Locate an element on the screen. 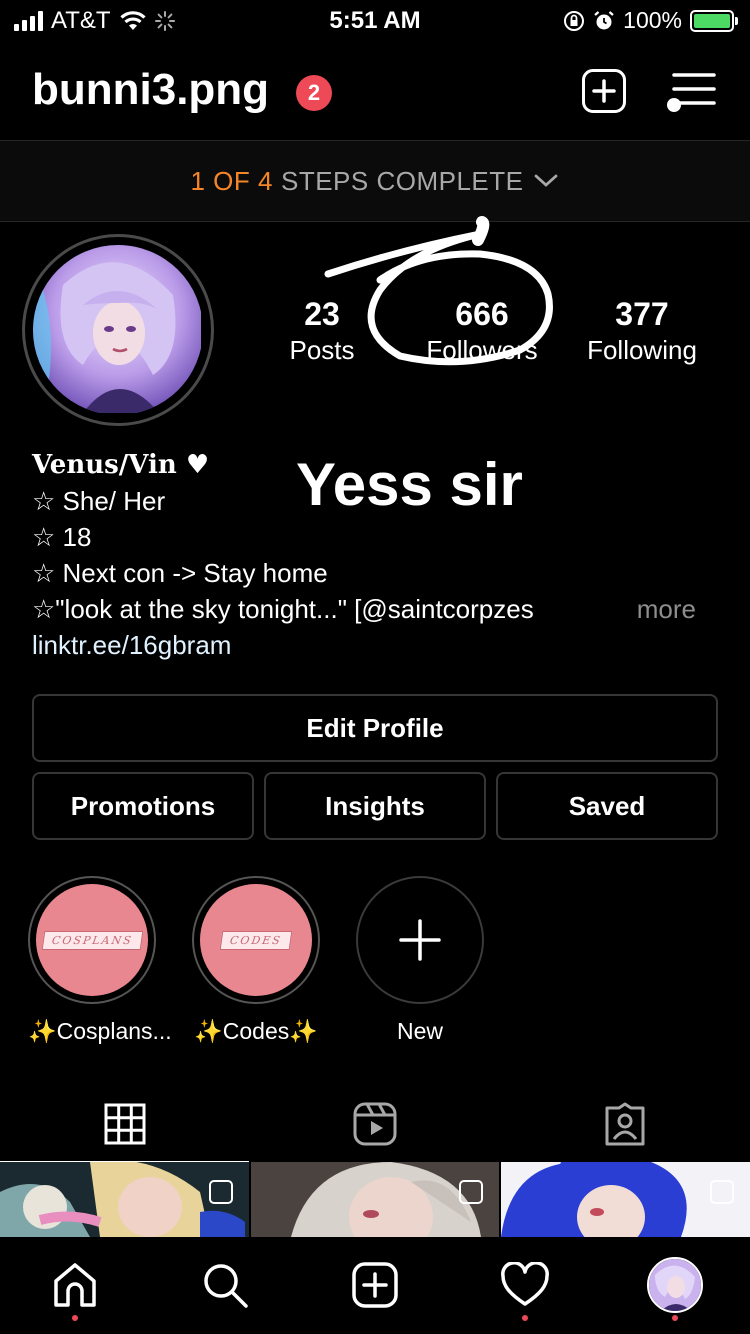 This screenshot has width=750, height=1334. nav-home is located at coordinates (75, 1285).